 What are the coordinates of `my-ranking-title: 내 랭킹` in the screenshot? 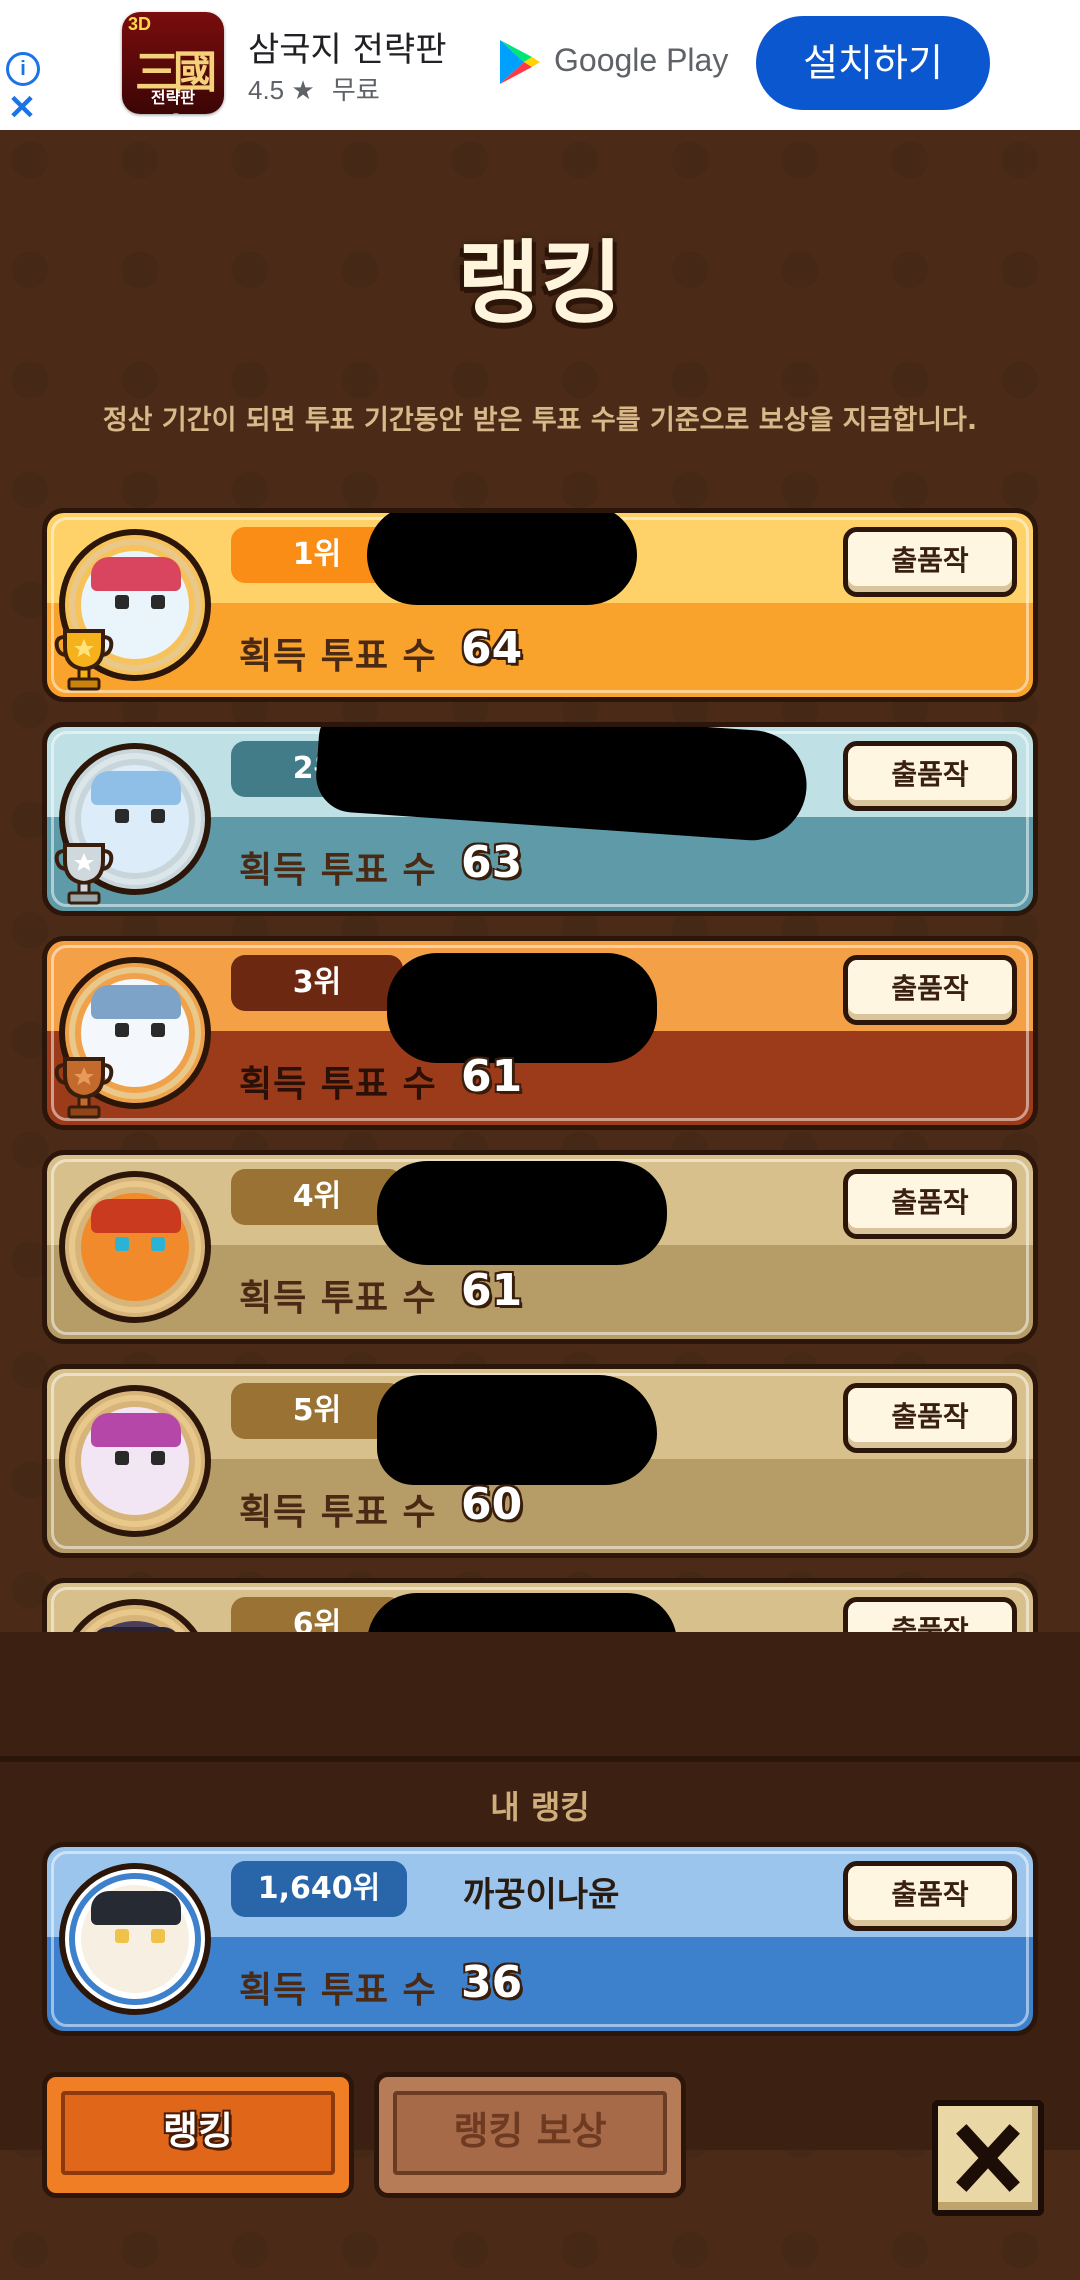 It's located at (540, 1807).